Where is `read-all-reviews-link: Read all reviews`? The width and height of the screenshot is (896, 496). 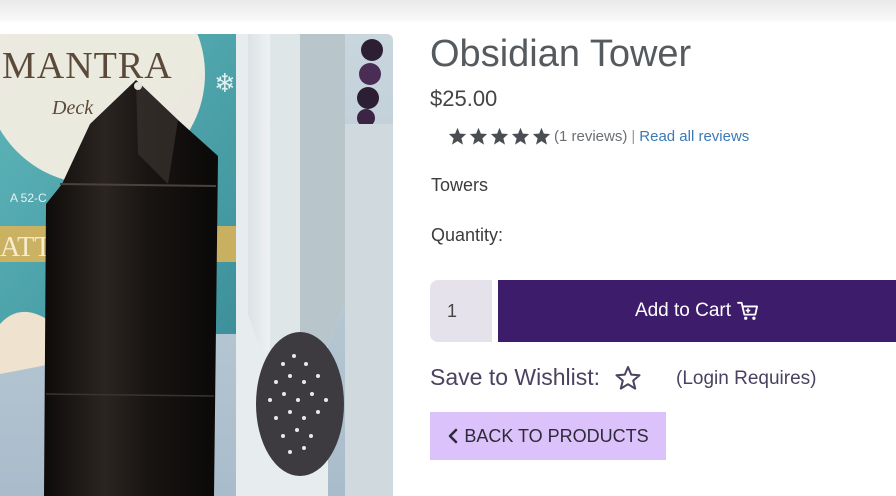 read-all-reviews-link: Read all reviews is located at coordinates (694, 136).